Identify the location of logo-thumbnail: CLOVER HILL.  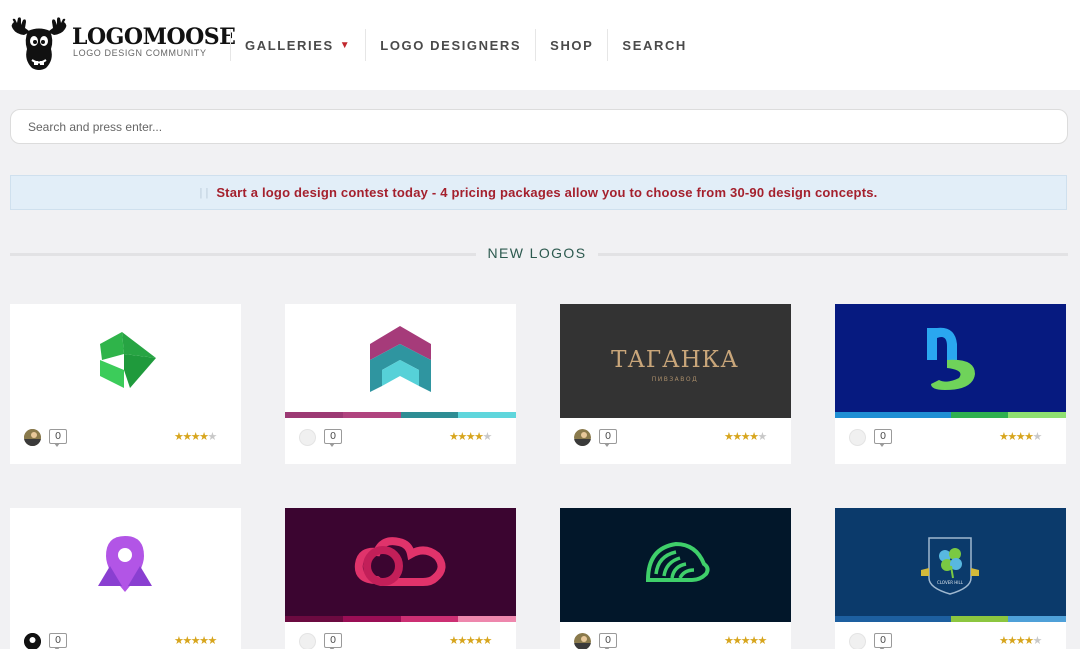
(950, 565).